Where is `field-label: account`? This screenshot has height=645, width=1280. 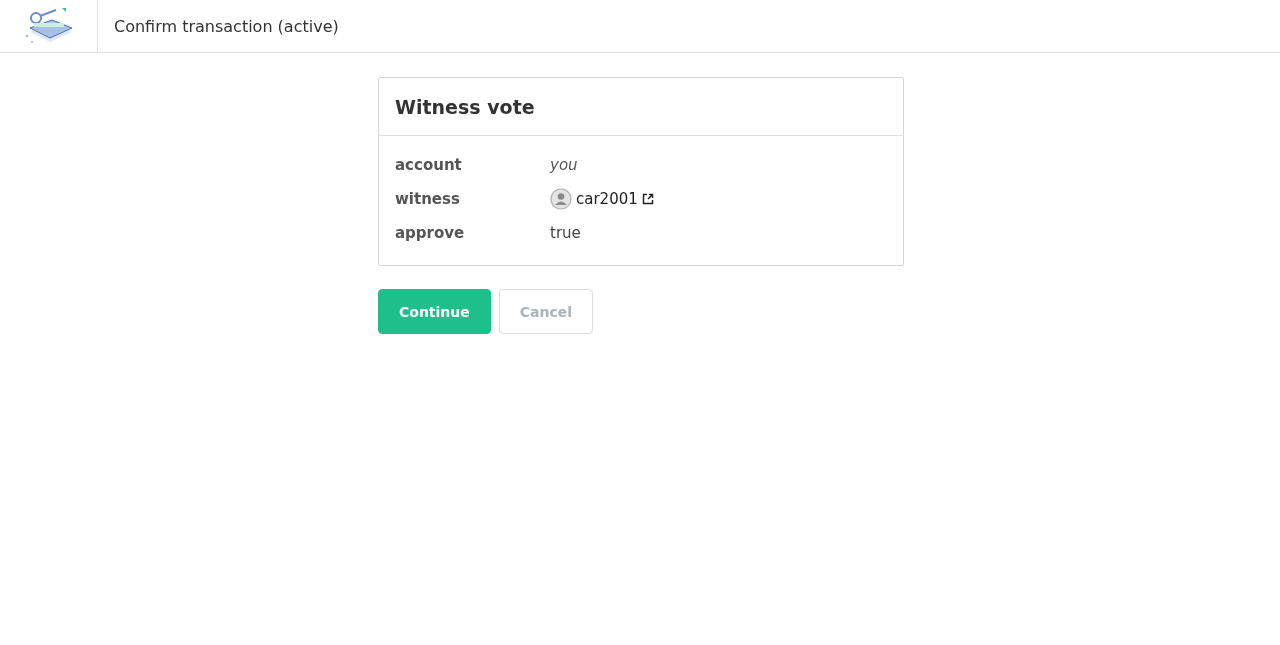
field-label: account is located at coordinates (429, 164).